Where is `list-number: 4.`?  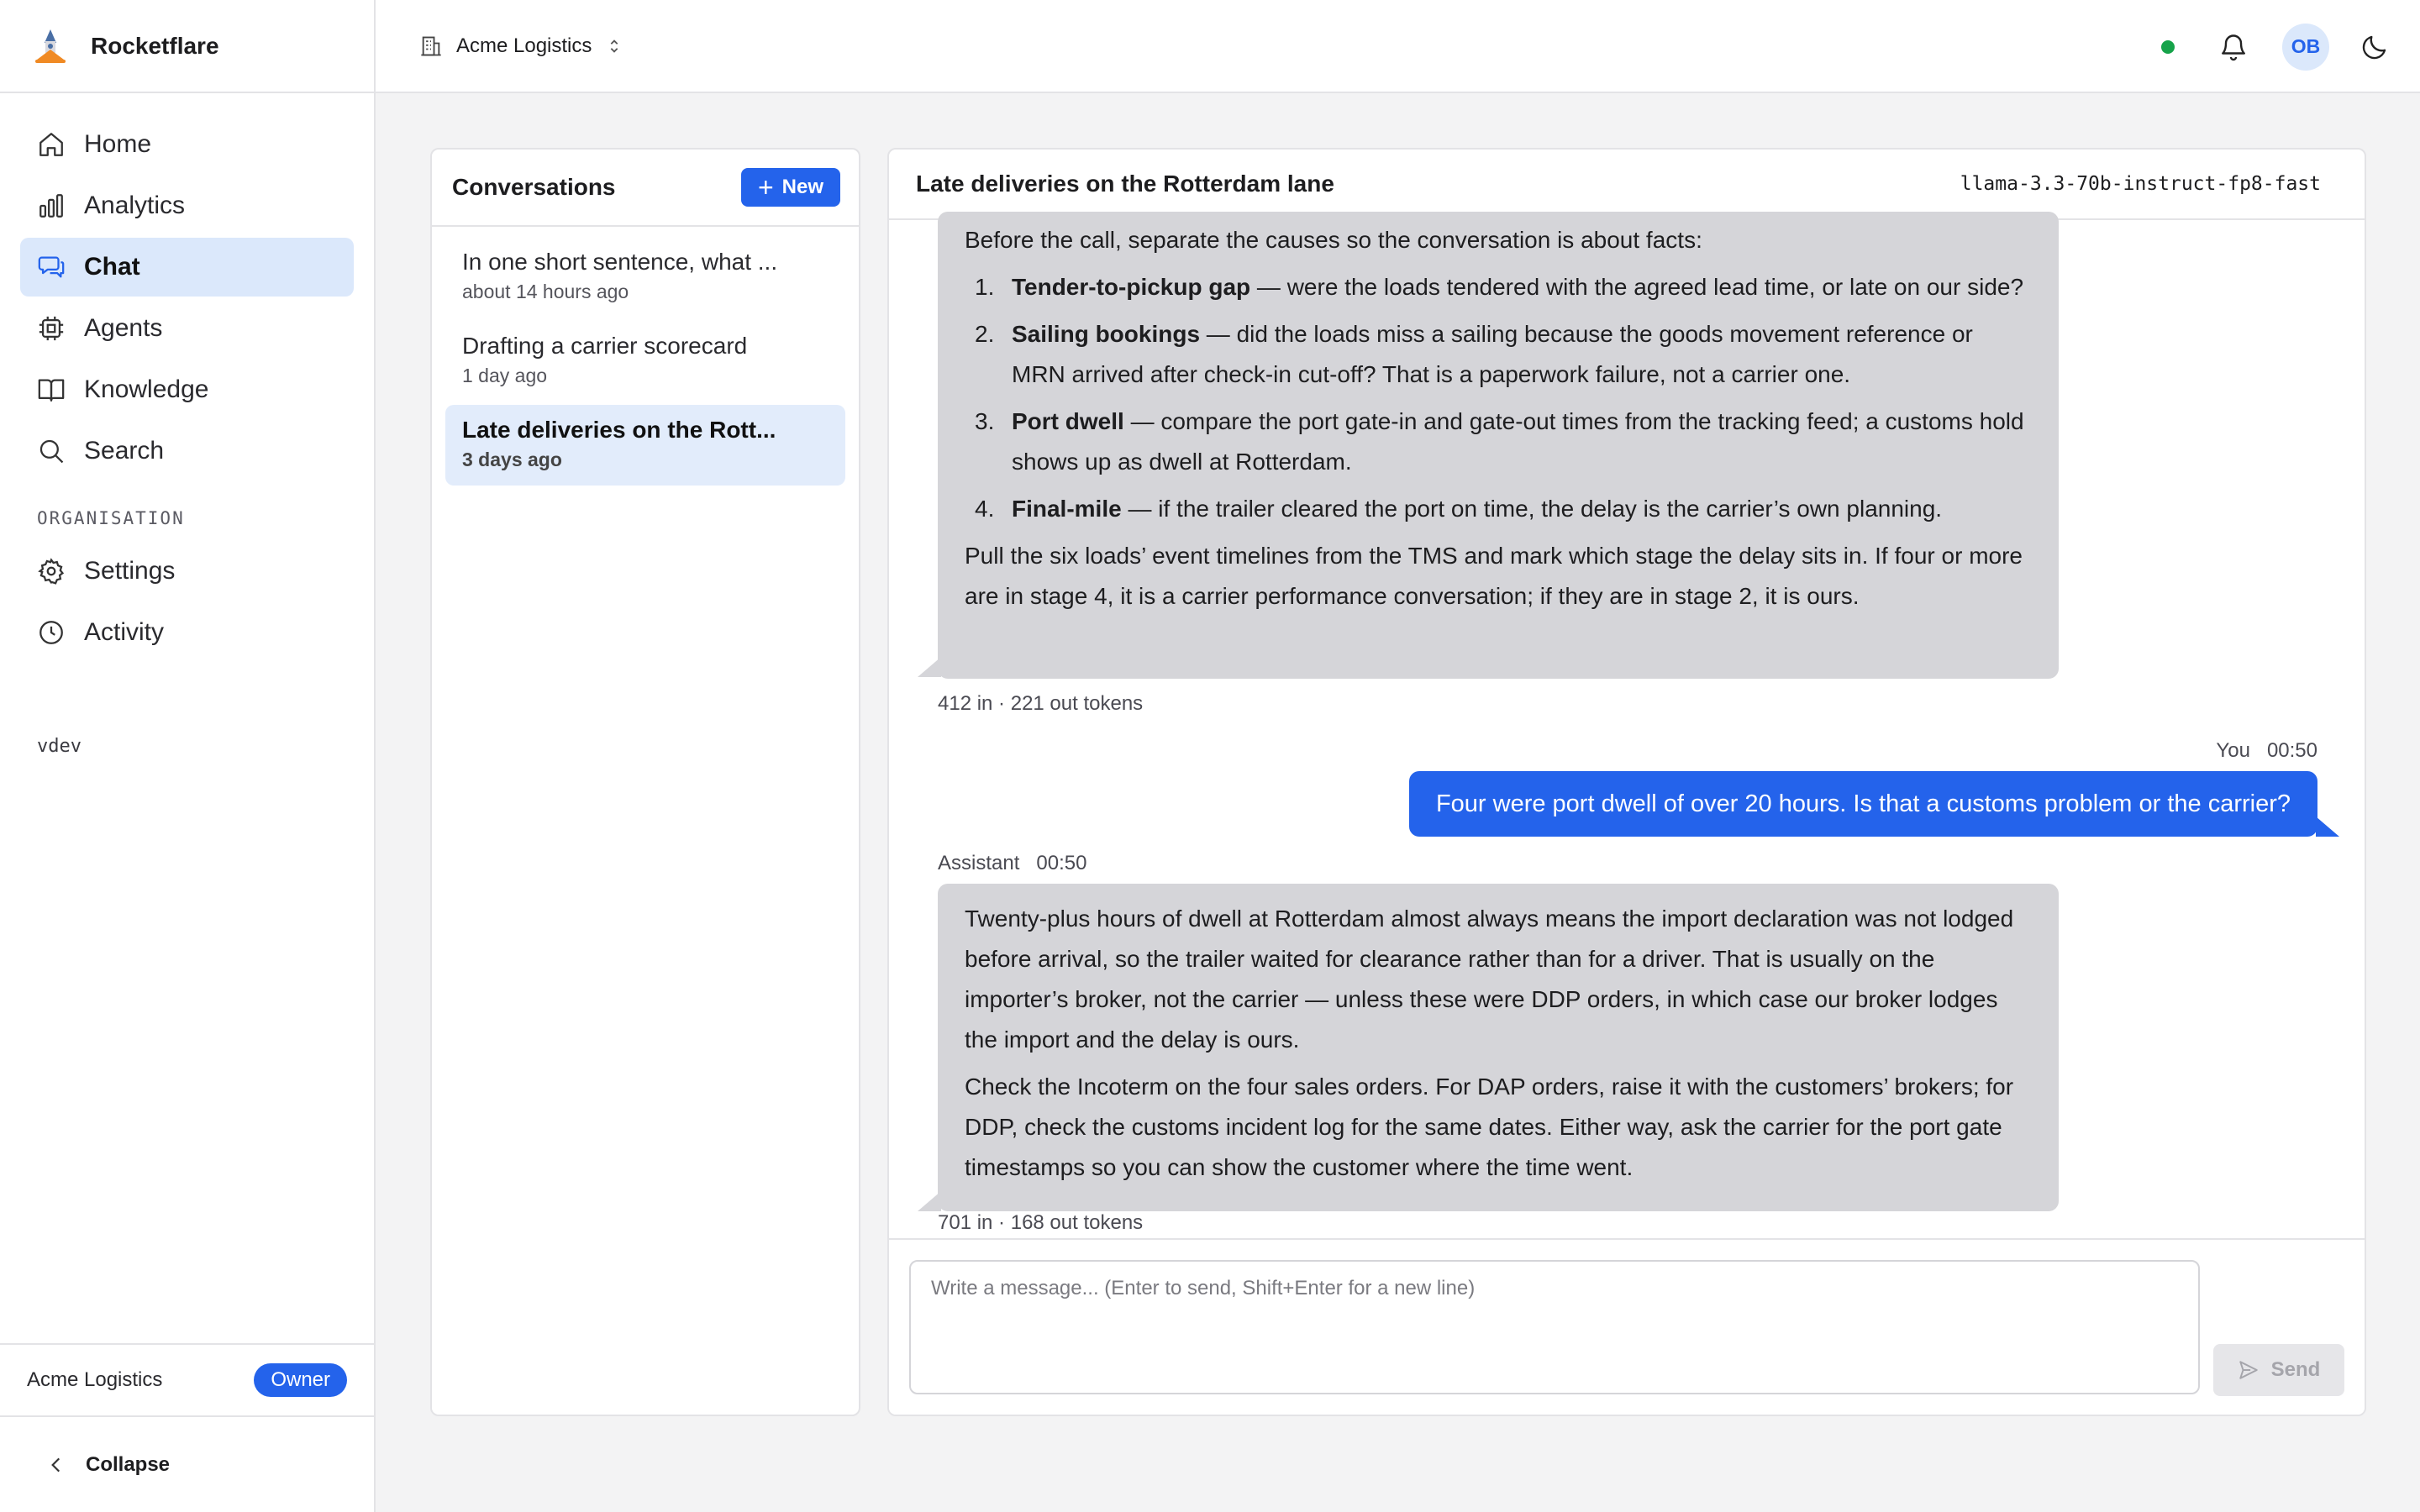
list-number: 4. is located at coordinates (985, 509).